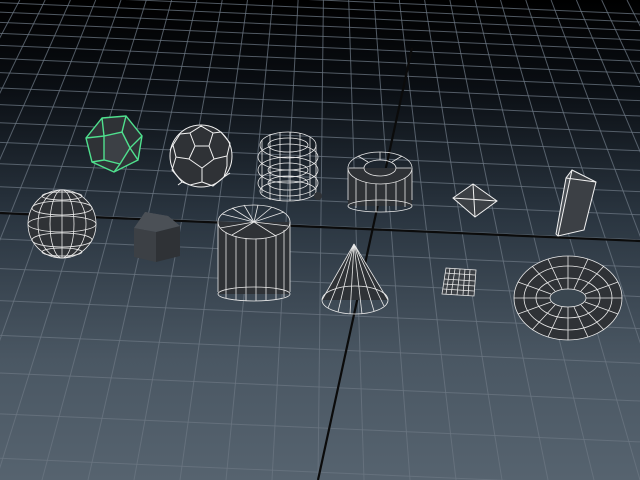 The width and height of the screenshot is (640, 480). Describe the element at coordinates (62, 224) in the screenshot. I see `sphere-object` at that location.